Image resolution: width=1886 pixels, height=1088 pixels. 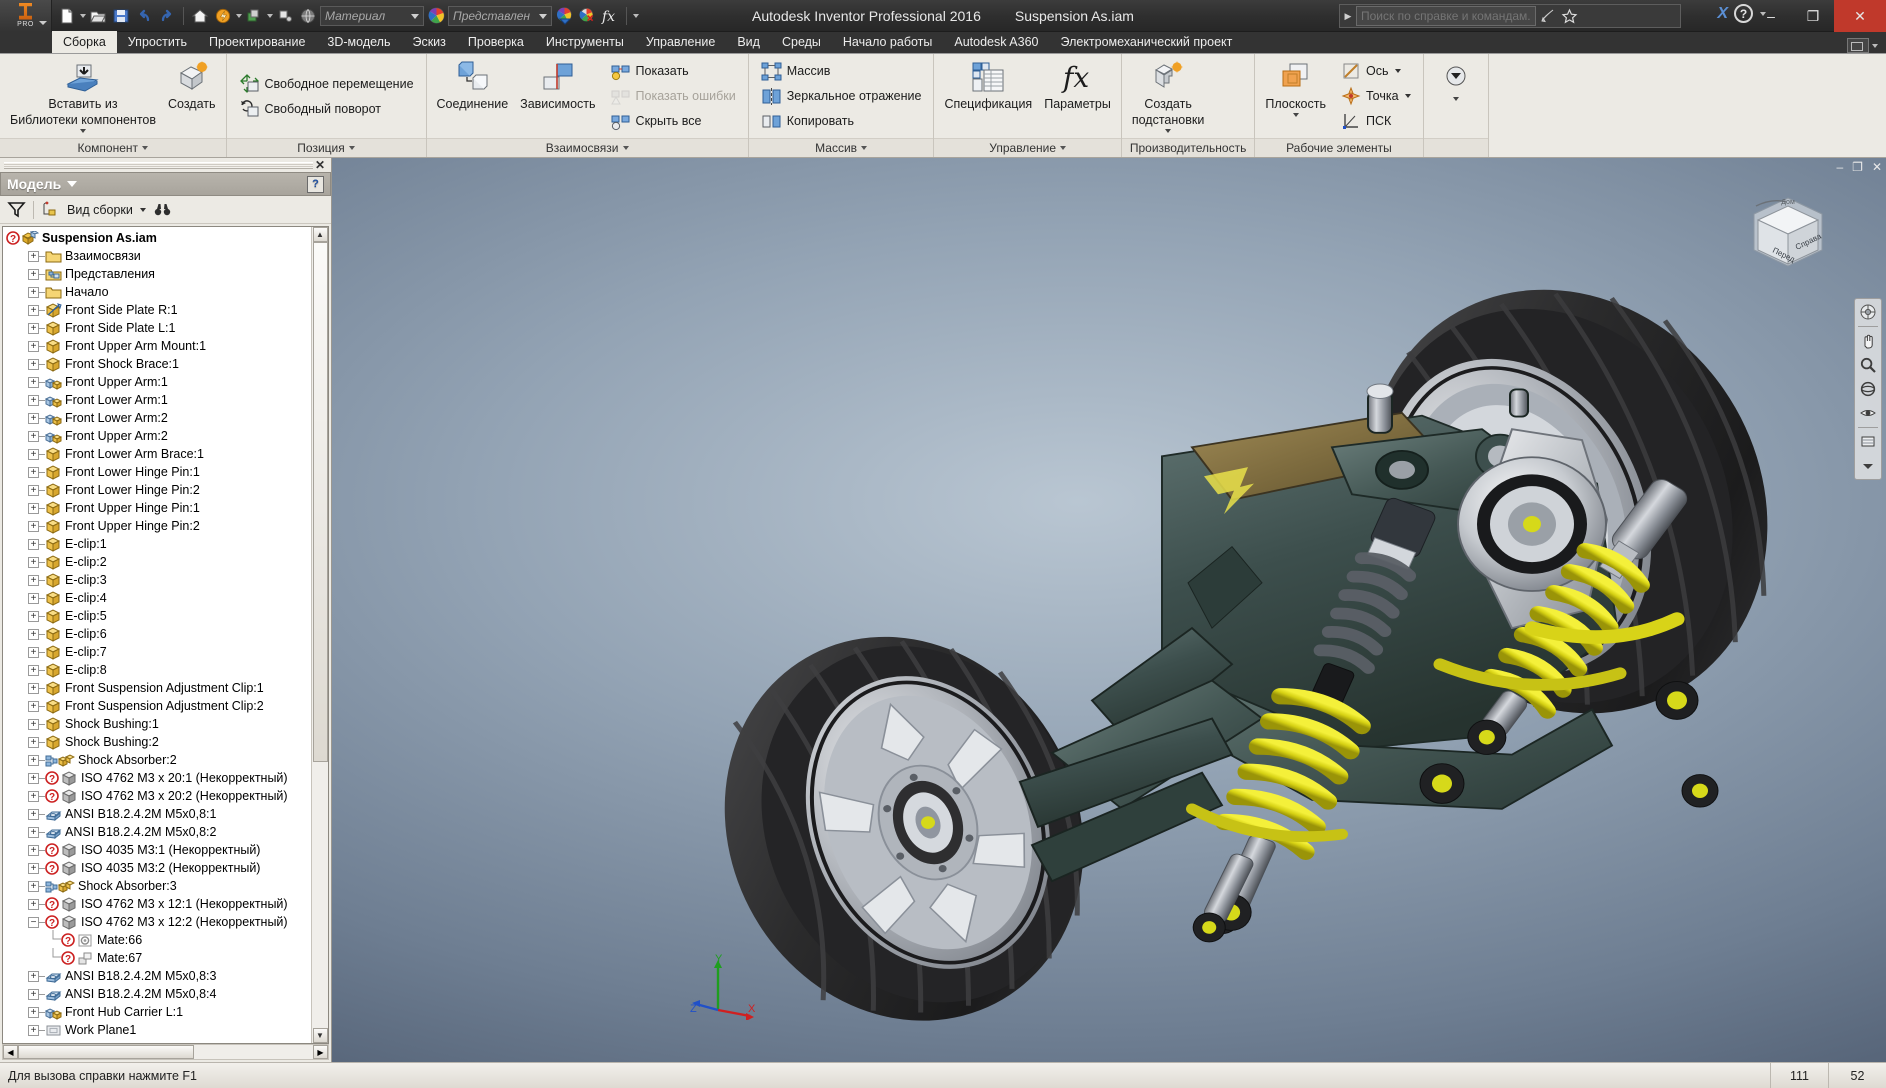 What do you see at coordinates (1147, 42) in the screenshot?
I see `ribbon-tab-12: Электромеханический проект` at bounding box center [1147, 42].